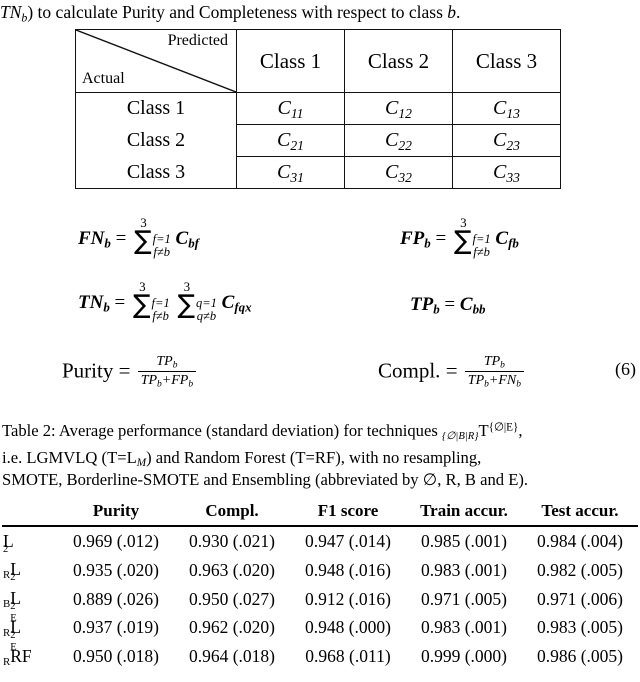 This screenshot has height=682, width=640. What do you see at coordinates (187, 286) in the screenshot?
I see `tn-sum2-top: 3` at bounding box center [187, 286].